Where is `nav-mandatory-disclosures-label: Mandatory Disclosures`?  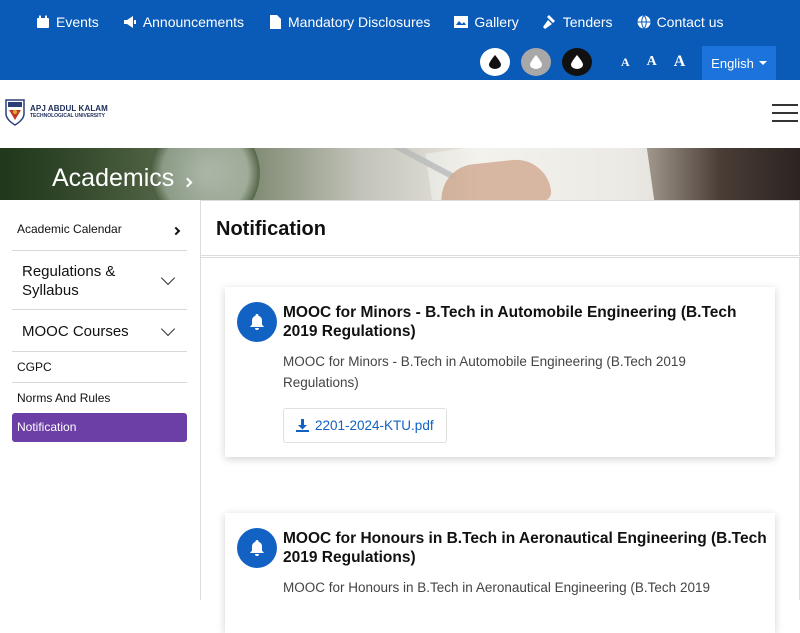 nav-mandatory-disclosures-label: Mandatory Disclosures is located at coordinates (359, 22).